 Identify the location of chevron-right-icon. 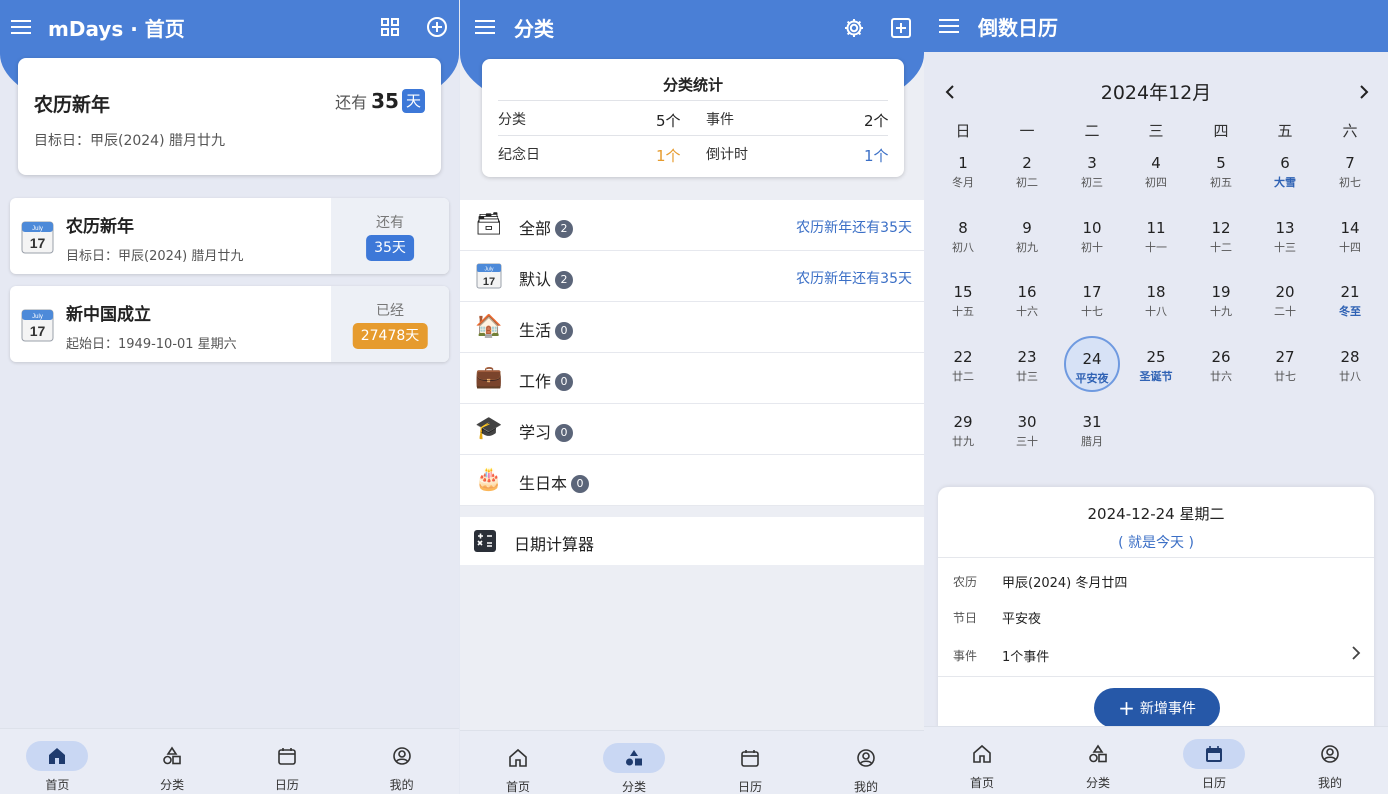
(1356, 655).